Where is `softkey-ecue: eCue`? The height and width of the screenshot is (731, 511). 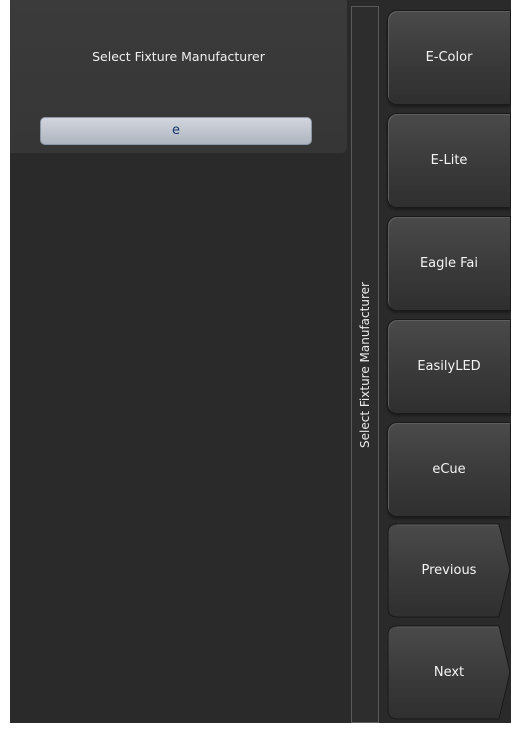 softkey-ecue: eCue is located at coordinates (449, 469).